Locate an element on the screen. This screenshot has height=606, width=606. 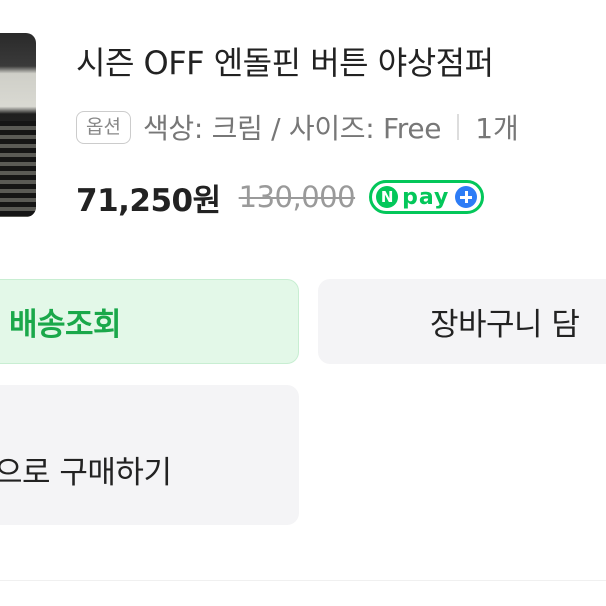
npay-text: pay is located at coordinates (426, 197).